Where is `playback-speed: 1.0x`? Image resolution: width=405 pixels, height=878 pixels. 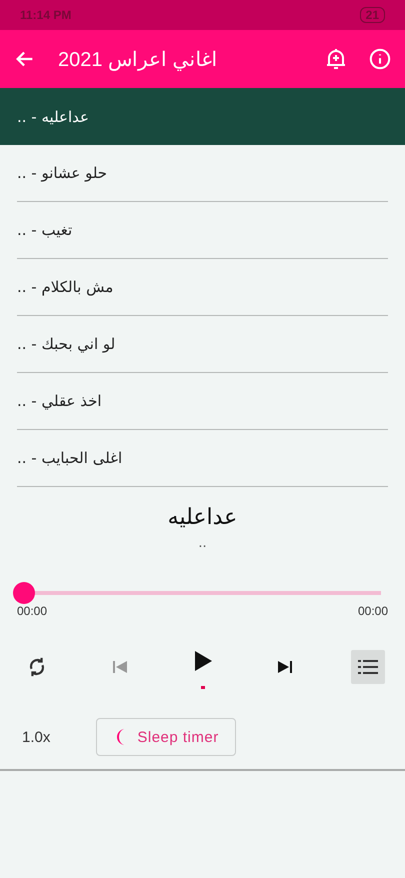 playback-speed: 1.0x is located at coordinates (36, 737).